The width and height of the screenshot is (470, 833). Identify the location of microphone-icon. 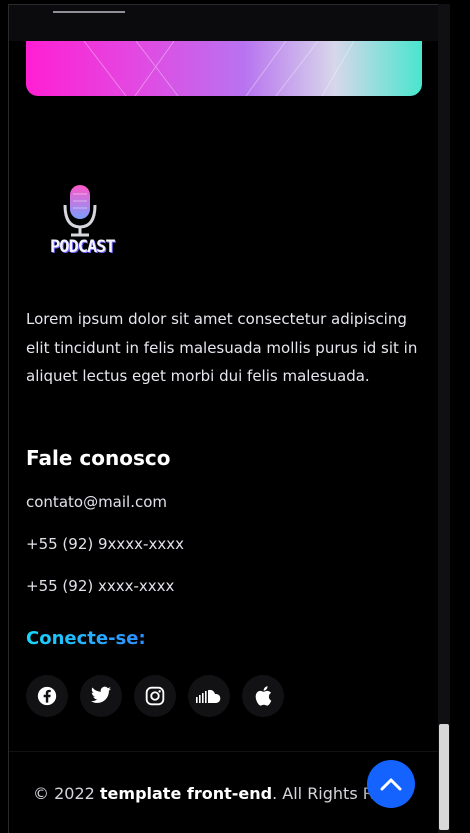
(80, 211).